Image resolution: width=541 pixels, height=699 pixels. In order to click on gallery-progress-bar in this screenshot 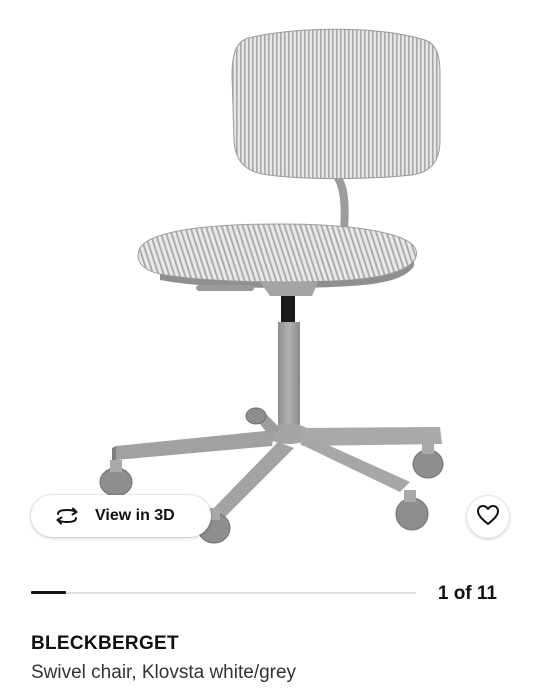, I will do `click(223, 592)`.